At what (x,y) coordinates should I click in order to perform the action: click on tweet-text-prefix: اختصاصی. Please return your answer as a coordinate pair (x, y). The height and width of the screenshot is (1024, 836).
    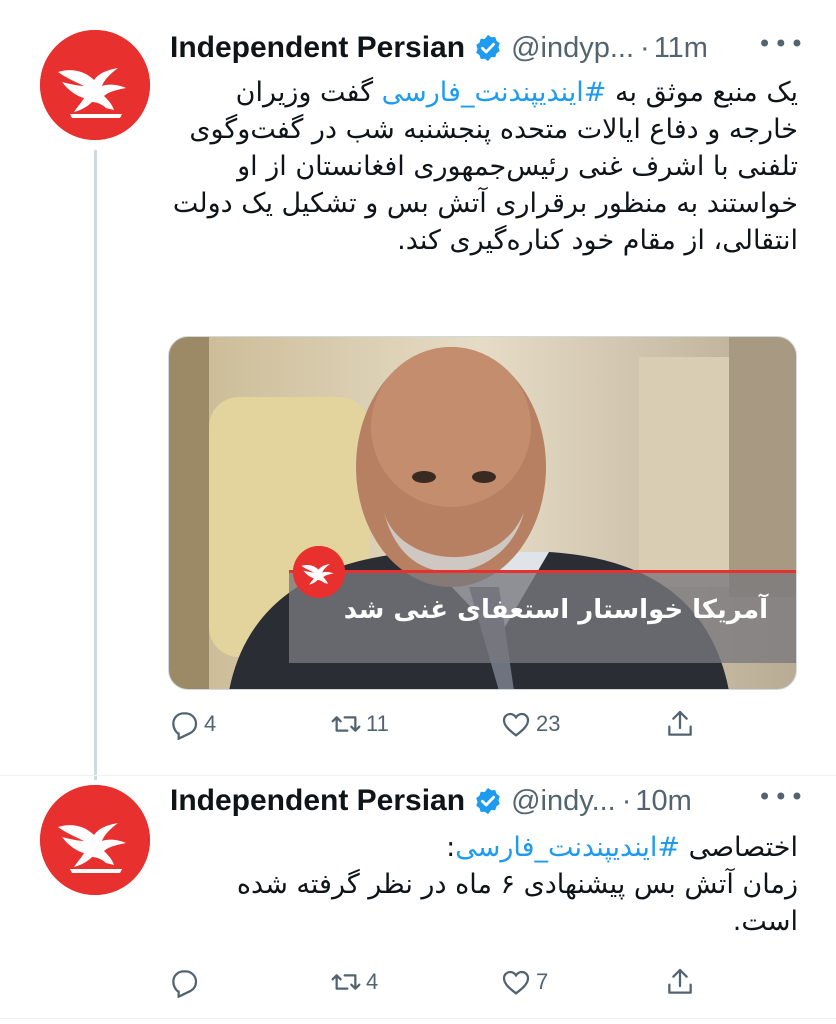
    Looking at the image, I should click on (739, 847).